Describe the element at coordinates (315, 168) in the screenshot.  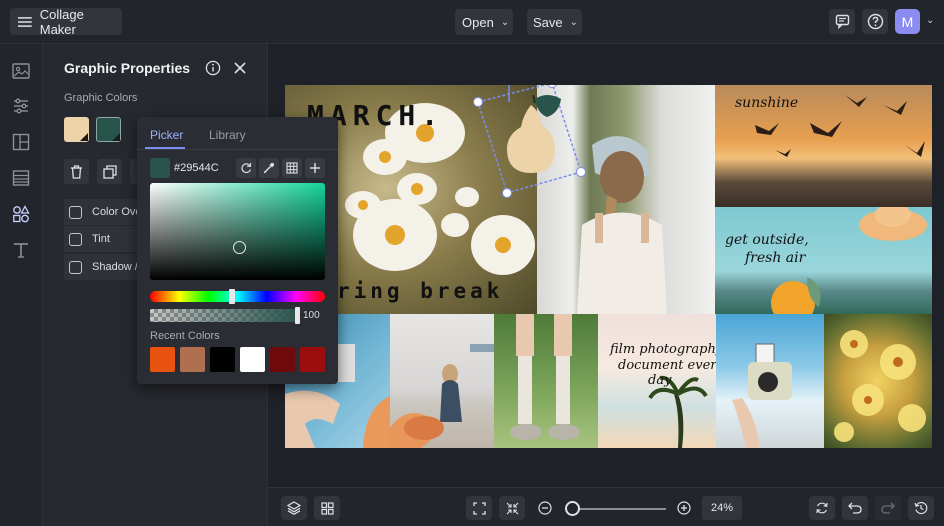
I see `add-color-button` at that location.